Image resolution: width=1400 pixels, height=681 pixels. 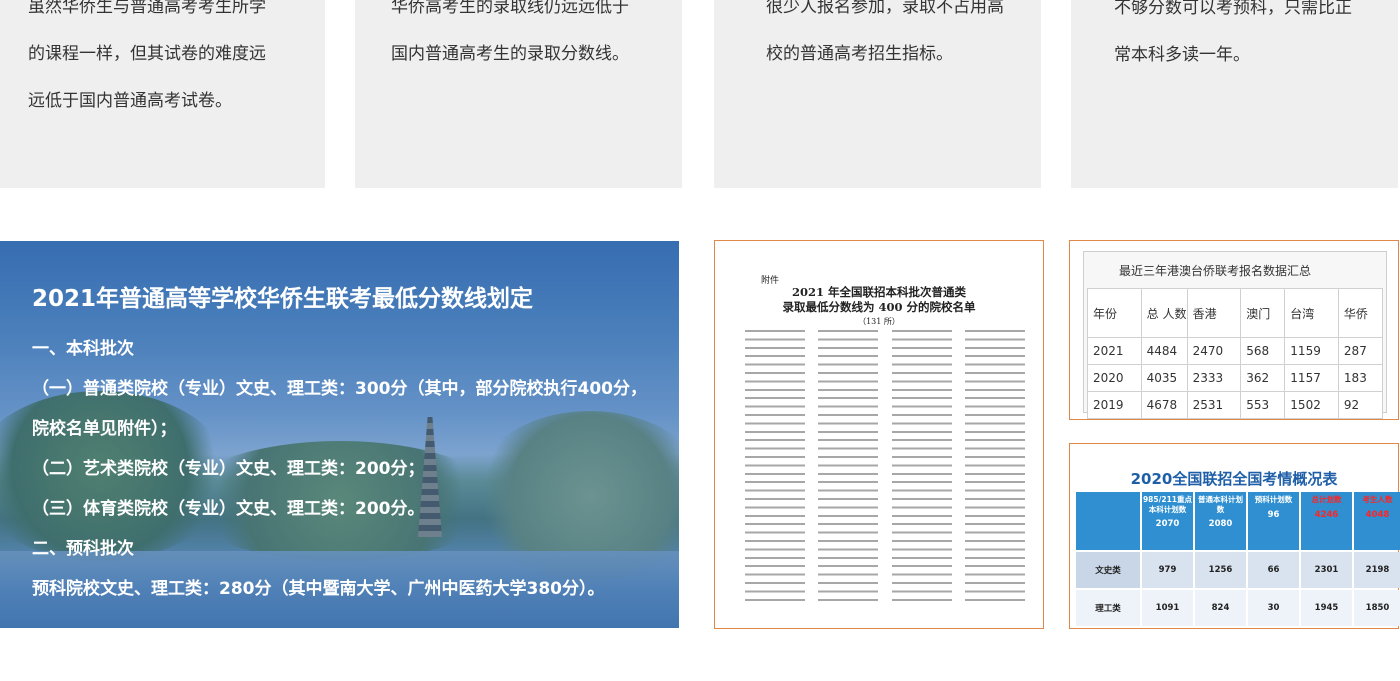 I want to click on table-row: 2019 4678 2531 553 1502 92, so click(x=1235, y=405).